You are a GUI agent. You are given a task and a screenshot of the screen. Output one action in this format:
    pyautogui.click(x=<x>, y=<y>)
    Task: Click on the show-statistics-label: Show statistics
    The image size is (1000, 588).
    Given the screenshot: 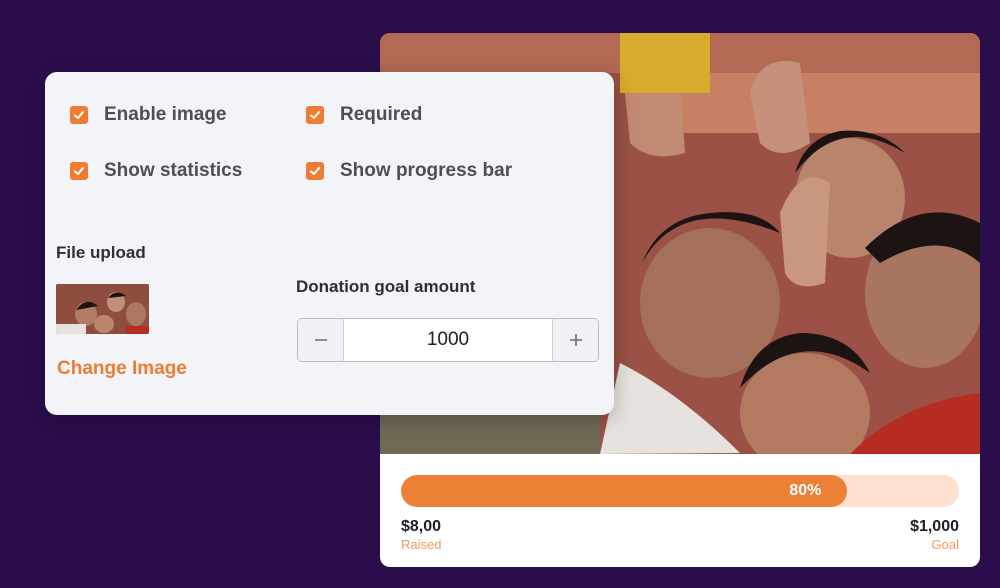 What is the action you would take?
    pyautogui.click(x=173, y=170)
    